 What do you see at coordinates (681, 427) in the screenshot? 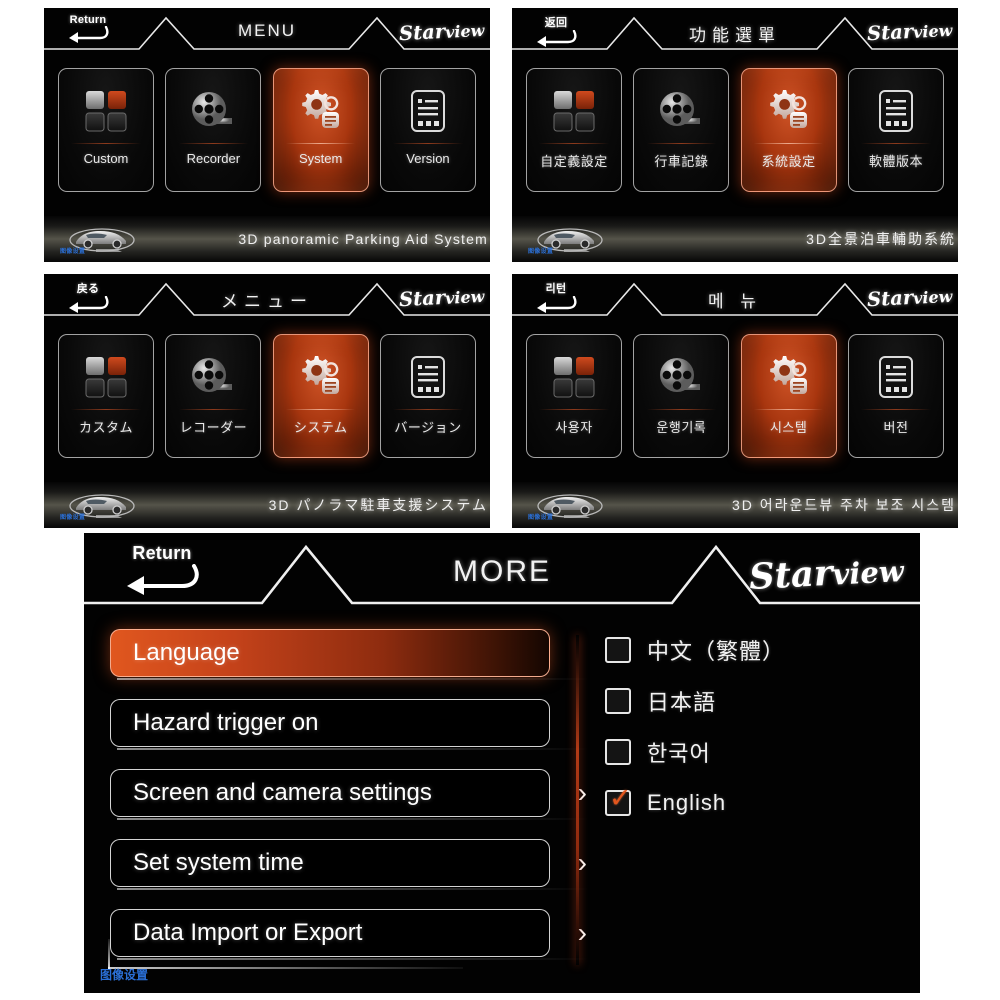
I see `tile-label: 운행기록` at bounding box center [681, 427].